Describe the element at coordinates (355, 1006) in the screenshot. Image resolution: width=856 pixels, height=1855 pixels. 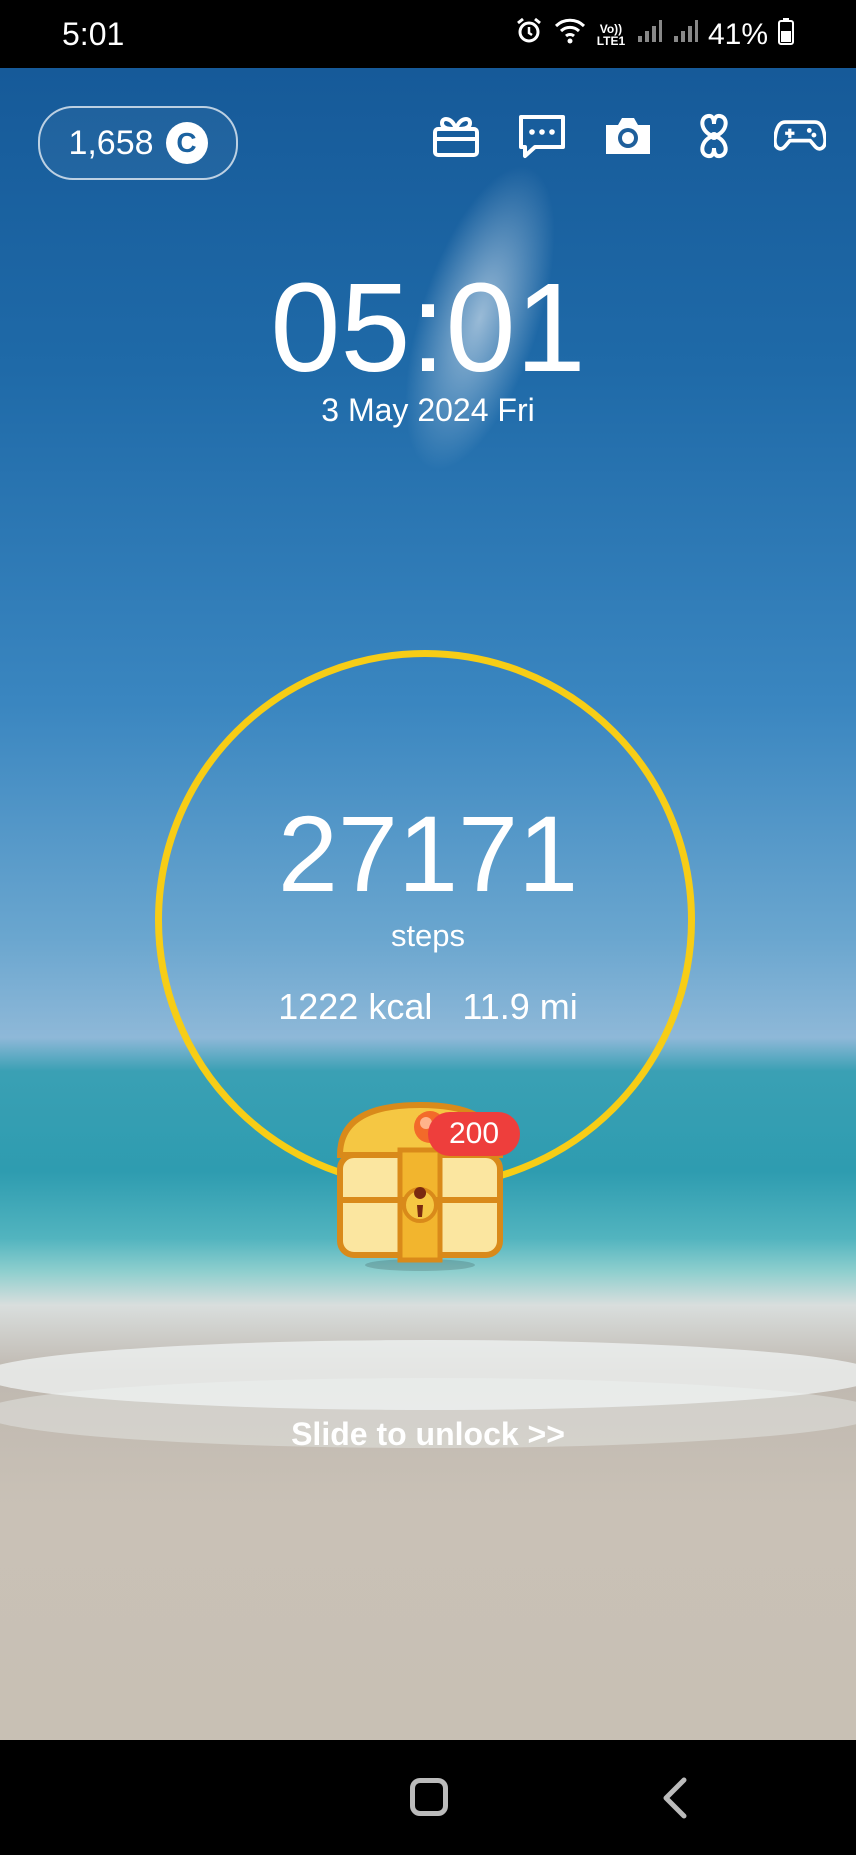
I see `calories-value: 1222 kcal` at that location.